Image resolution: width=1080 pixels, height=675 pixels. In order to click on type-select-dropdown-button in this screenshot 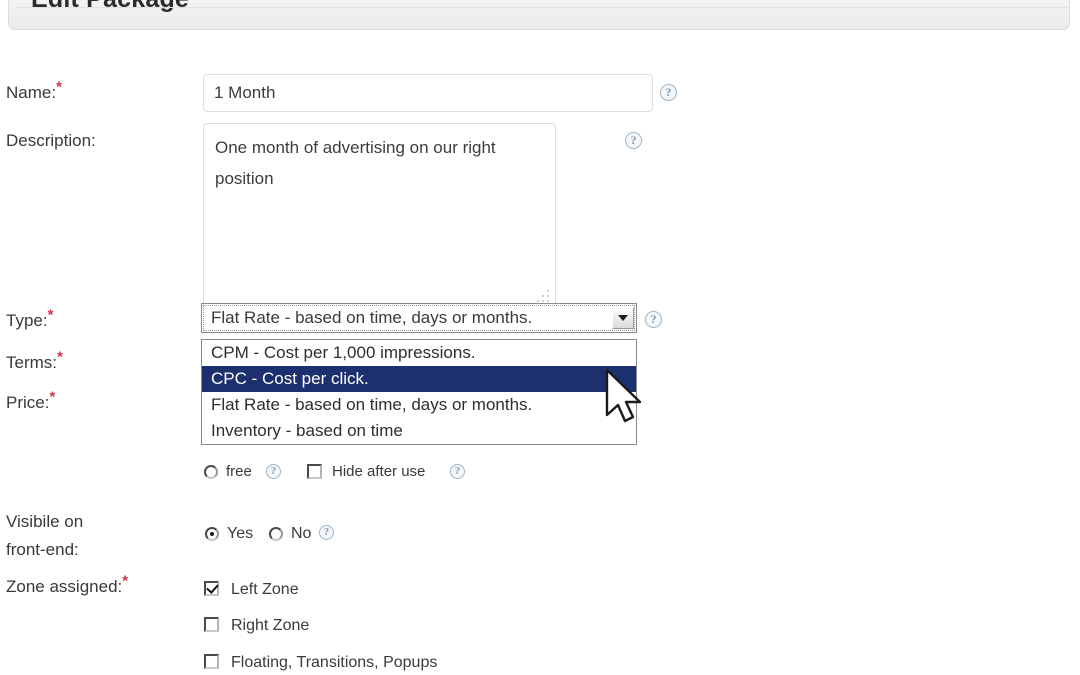, I will do `click(623, 318)`.